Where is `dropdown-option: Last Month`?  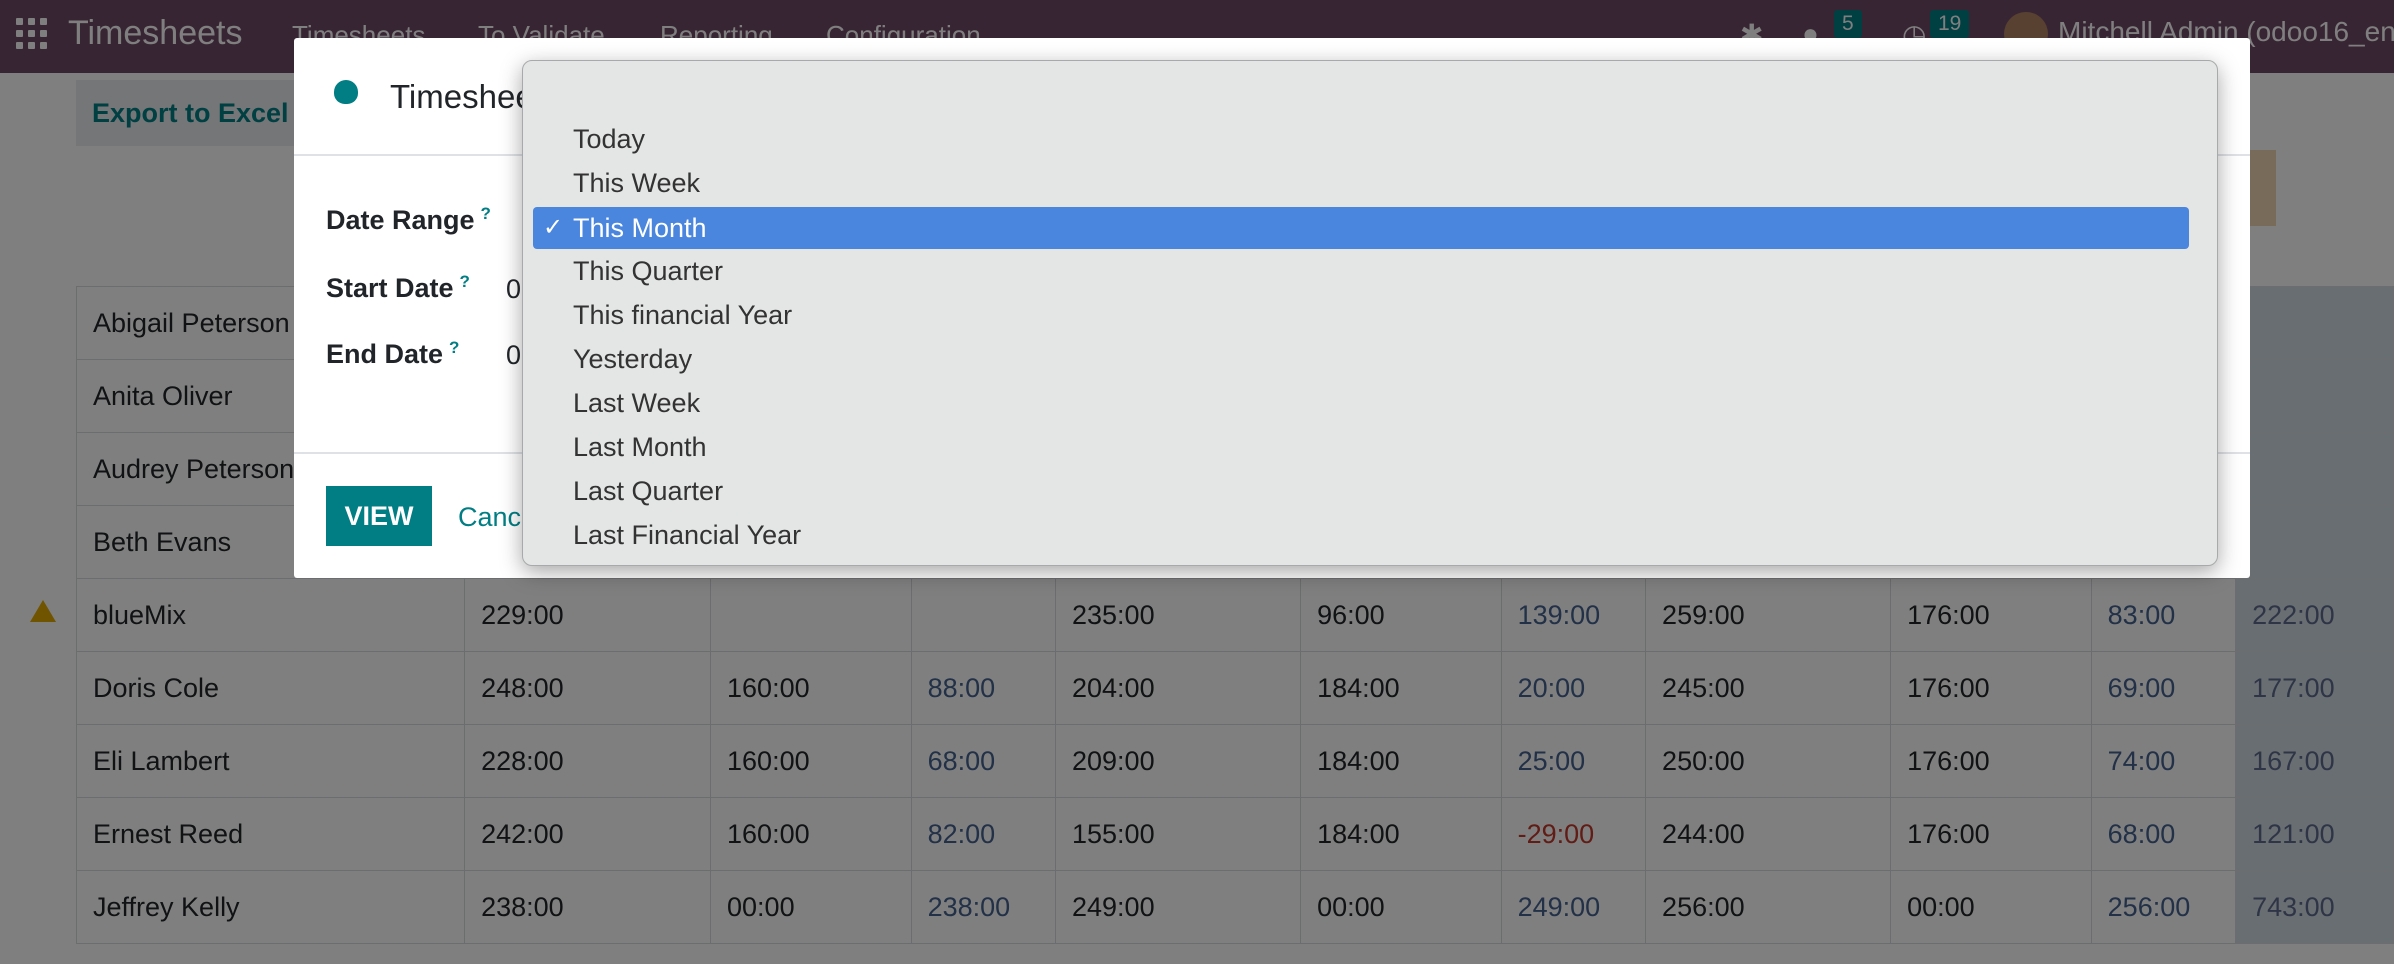
dropdown-option: Last Month is located at coordinates (640, 447).